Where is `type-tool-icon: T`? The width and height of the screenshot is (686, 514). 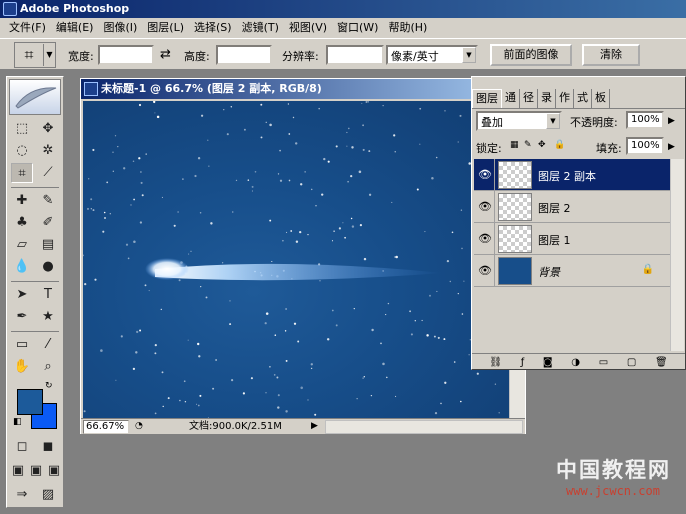 type-tool-icon: T is located at coordinates (48, 295).